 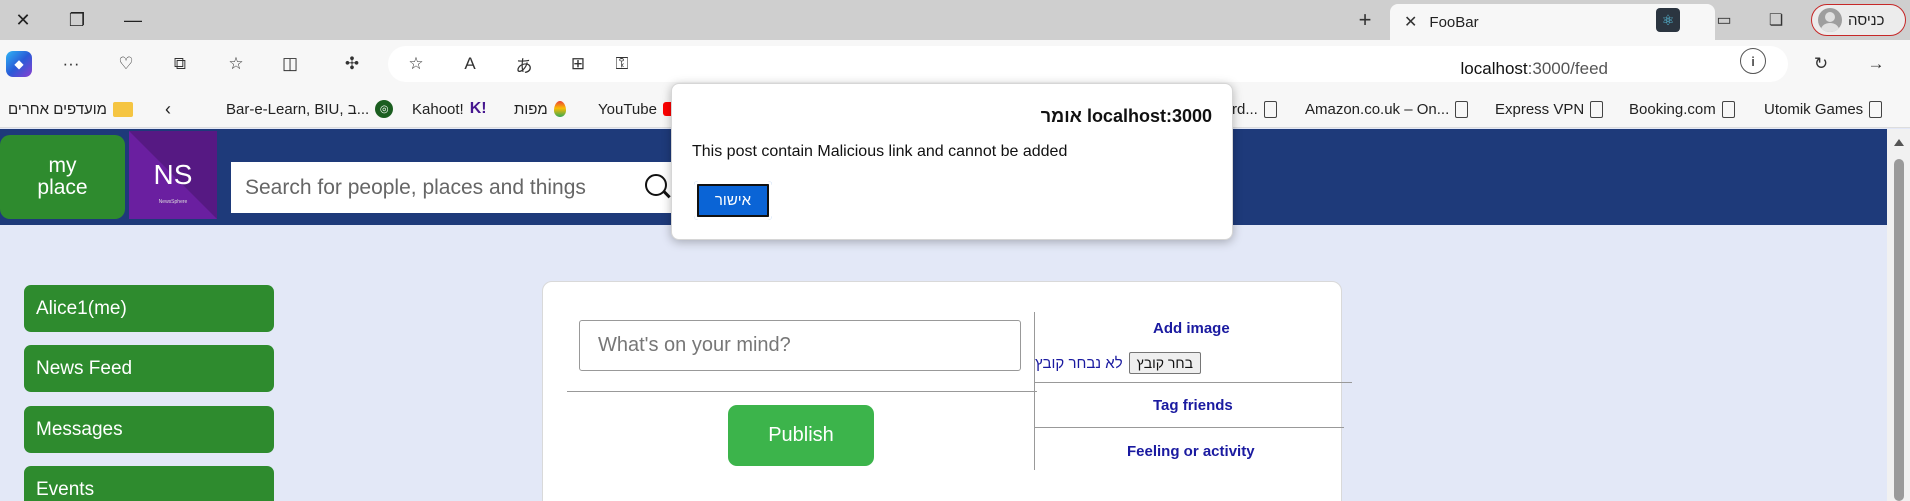 What do you see at coordinates (62, 165) in the screenshot?
I see `logo-line1: my` at bounding box center [62, 165].